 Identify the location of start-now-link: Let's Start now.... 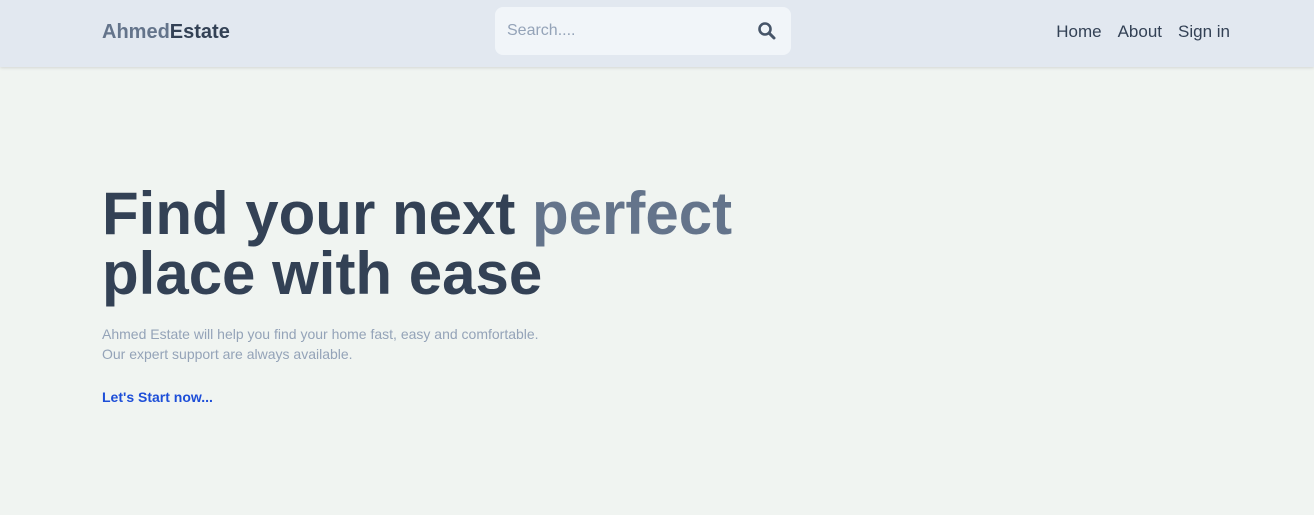
(157, 397).